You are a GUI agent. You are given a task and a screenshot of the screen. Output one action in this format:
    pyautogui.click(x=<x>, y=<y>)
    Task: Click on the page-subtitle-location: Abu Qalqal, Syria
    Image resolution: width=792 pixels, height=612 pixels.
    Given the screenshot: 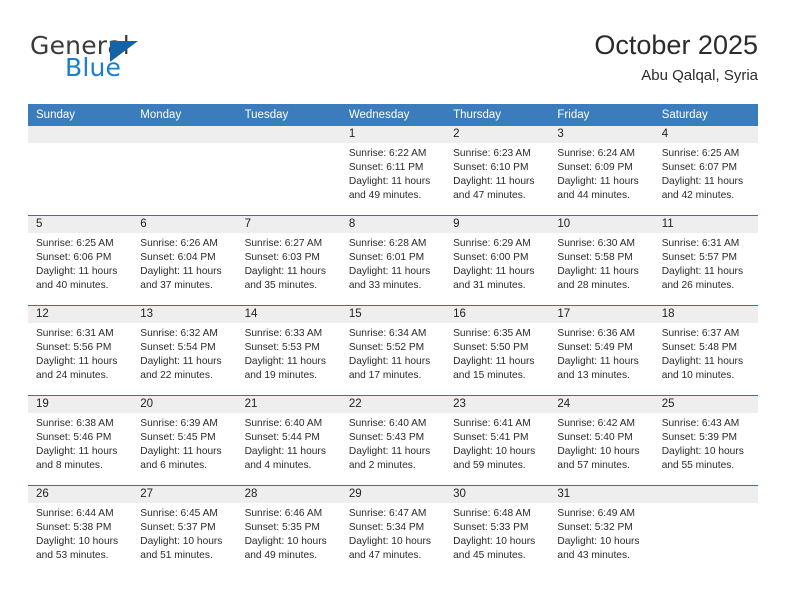 What is the action you would take?
    pyautogui.click(x=699, y=75)
    